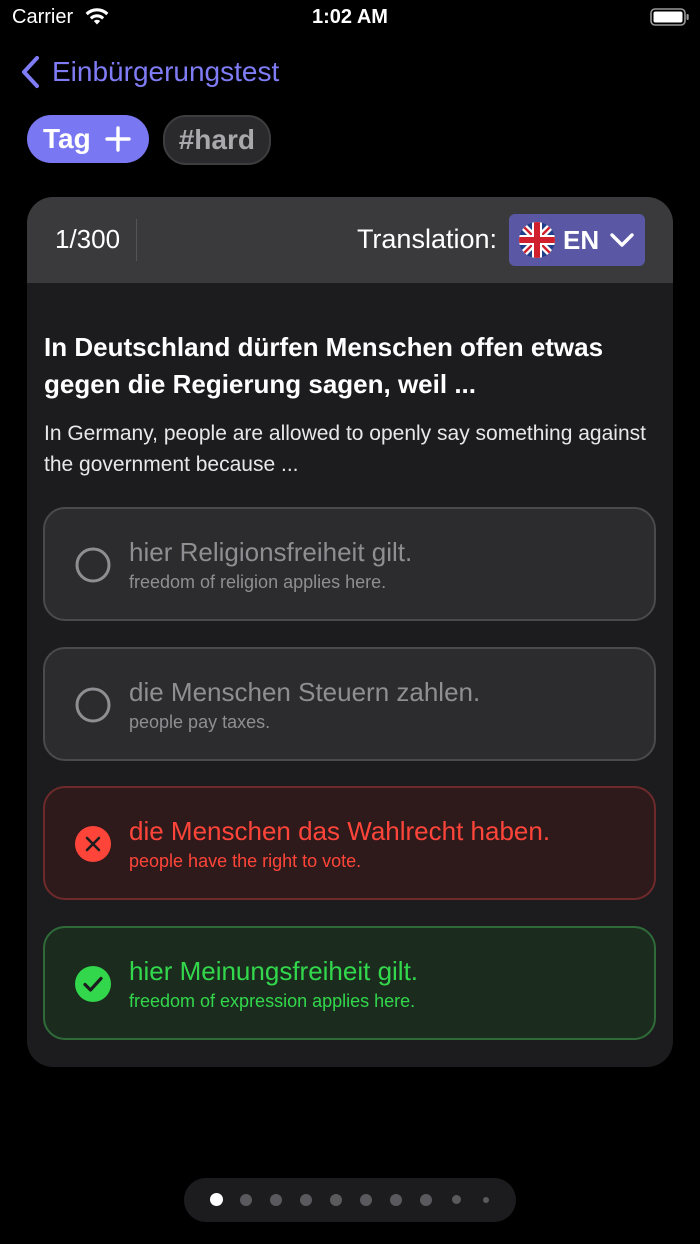 The image size is (700, 1244). I want to click on back-button-label: Einbürgerungstest, so click(166, 71).